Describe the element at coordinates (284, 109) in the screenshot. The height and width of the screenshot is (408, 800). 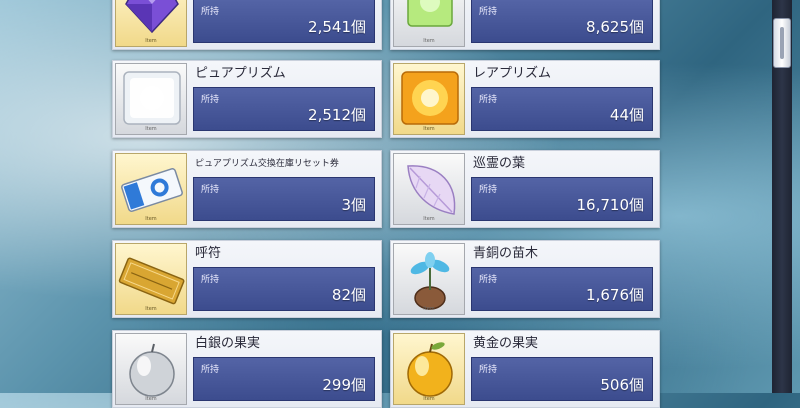
I see `owned-bar: 所持 2,512個` at that location.